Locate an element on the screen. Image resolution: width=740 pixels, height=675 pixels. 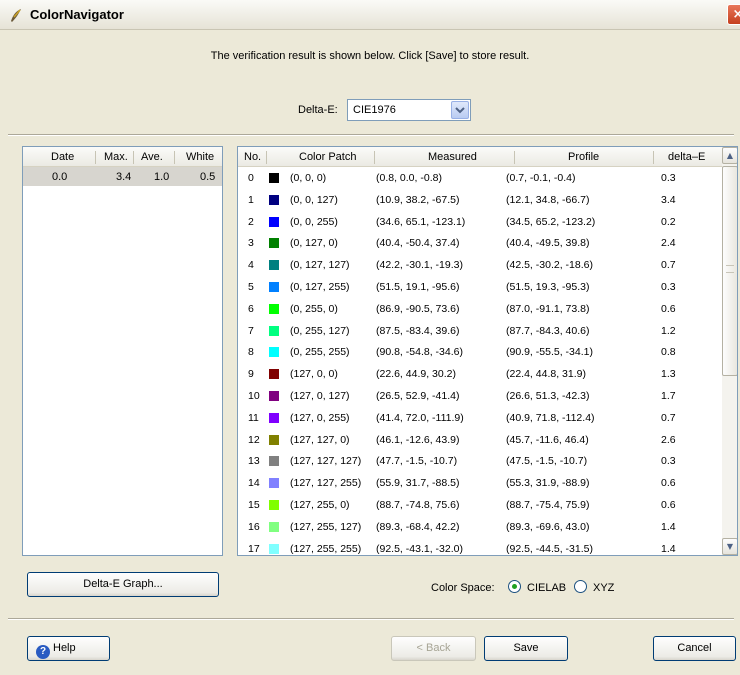
cell-profile: (88.7, -75.4, 75.9) is located at coordinates (548, 505).